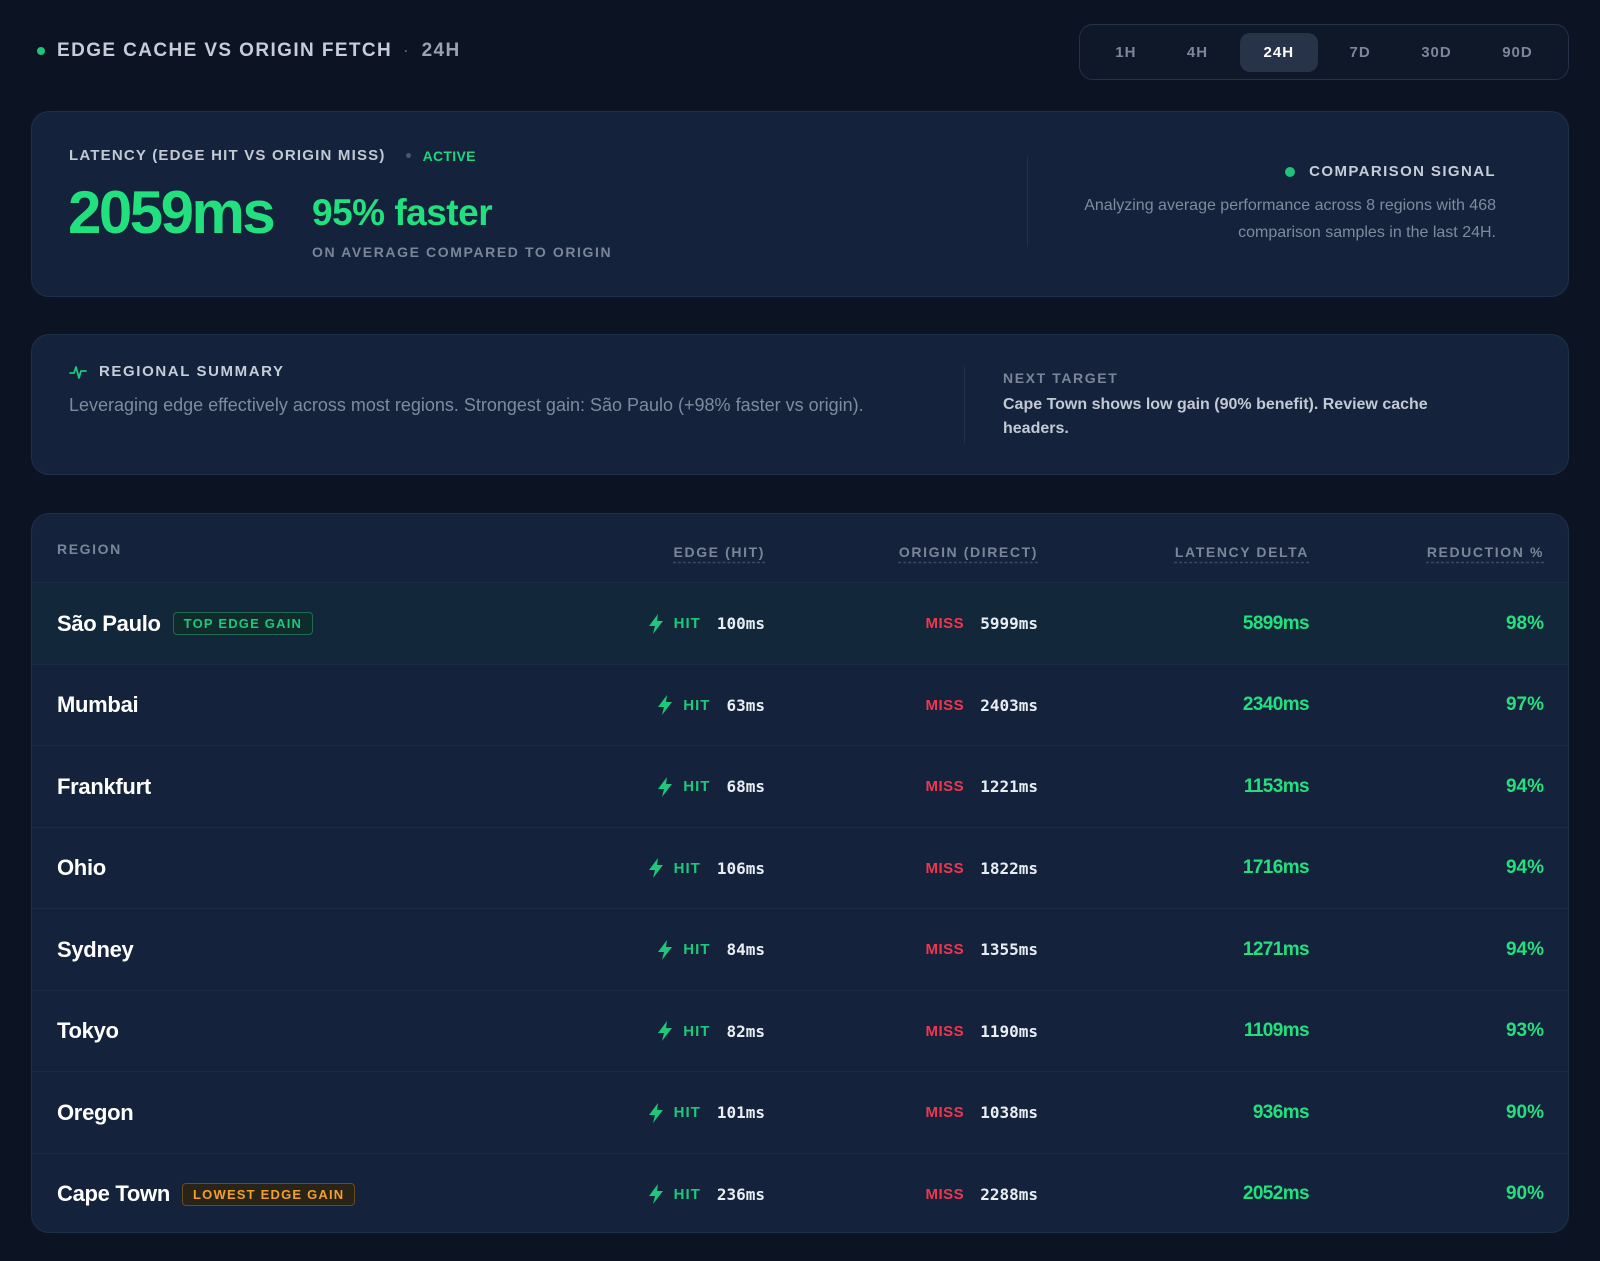 The width and height of the screenshot is (1600, 1261). Describe the element at coordinates (1276, 1193) in the screenshot. I see `delta-cell: 2052ms` at that location.